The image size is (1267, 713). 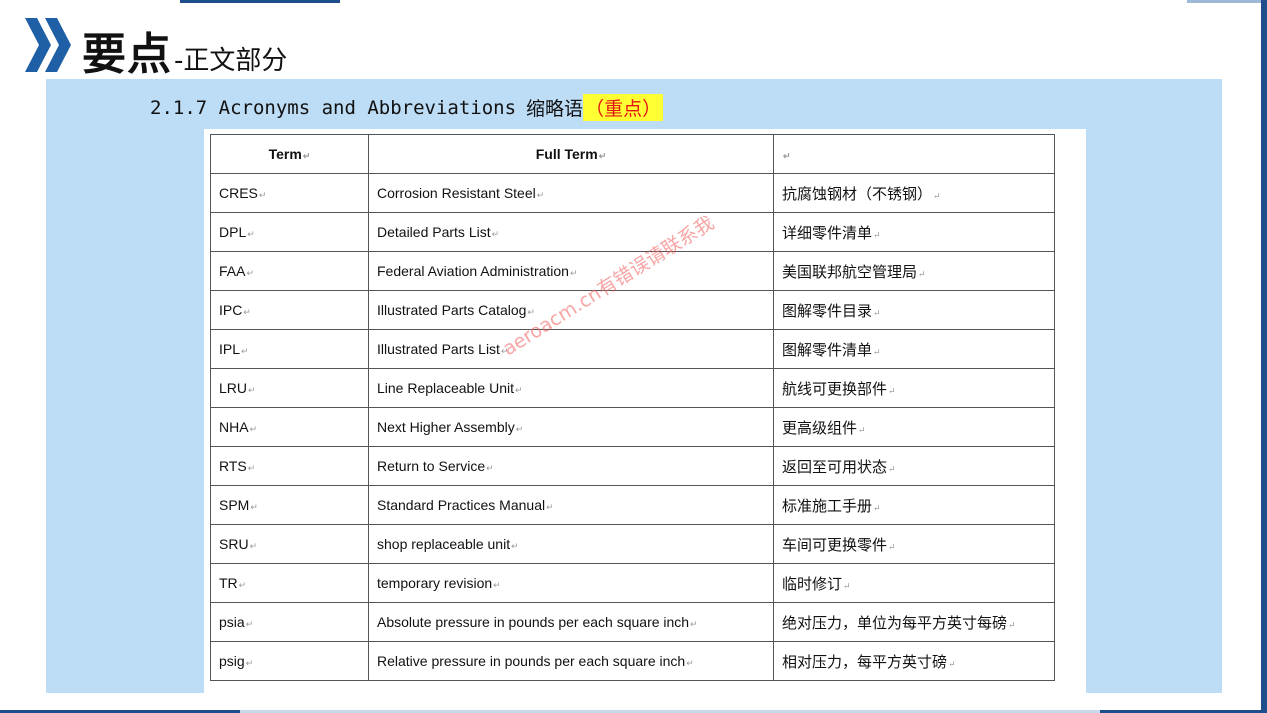 What do you see at coordinates (914, 154) in the screenshot?
I see `header-chinese: ↵` at bounding box center [914, 154].